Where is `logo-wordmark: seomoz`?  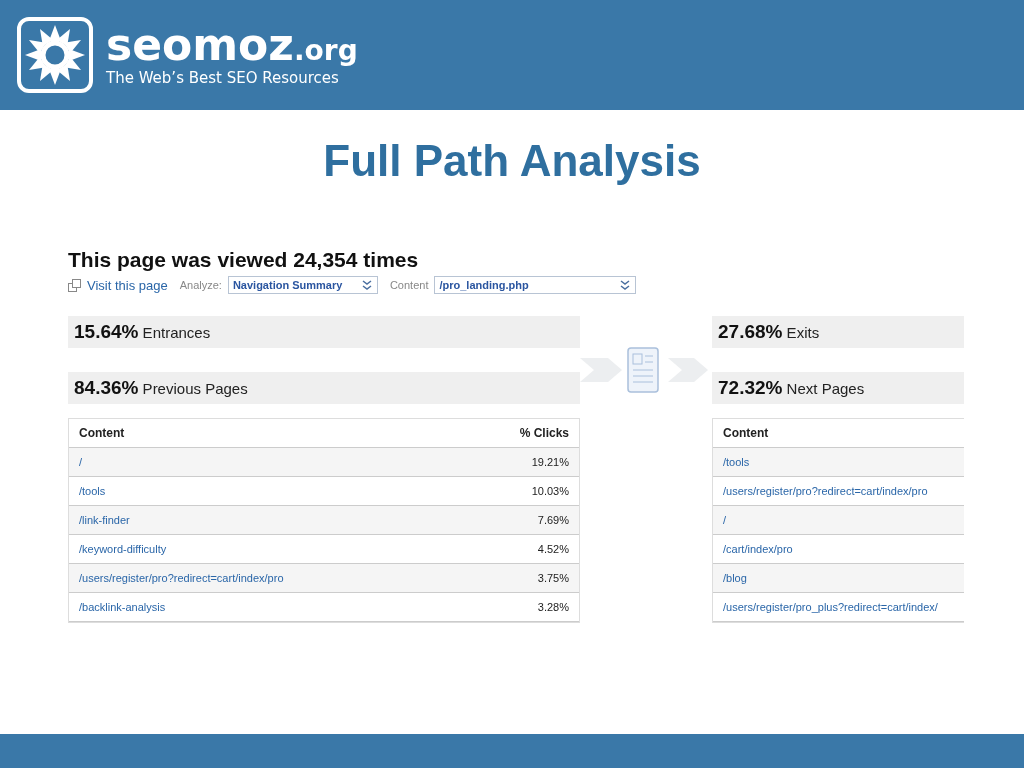 logo-wordmark: seomoz is located at coordinates (200, 44).